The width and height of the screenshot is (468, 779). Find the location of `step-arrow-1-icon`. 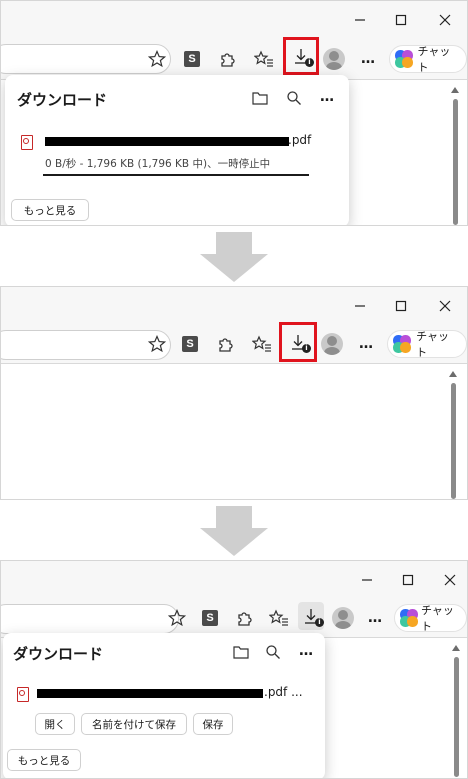

step-arrow-1-icon is located at coordinates (234, 258).